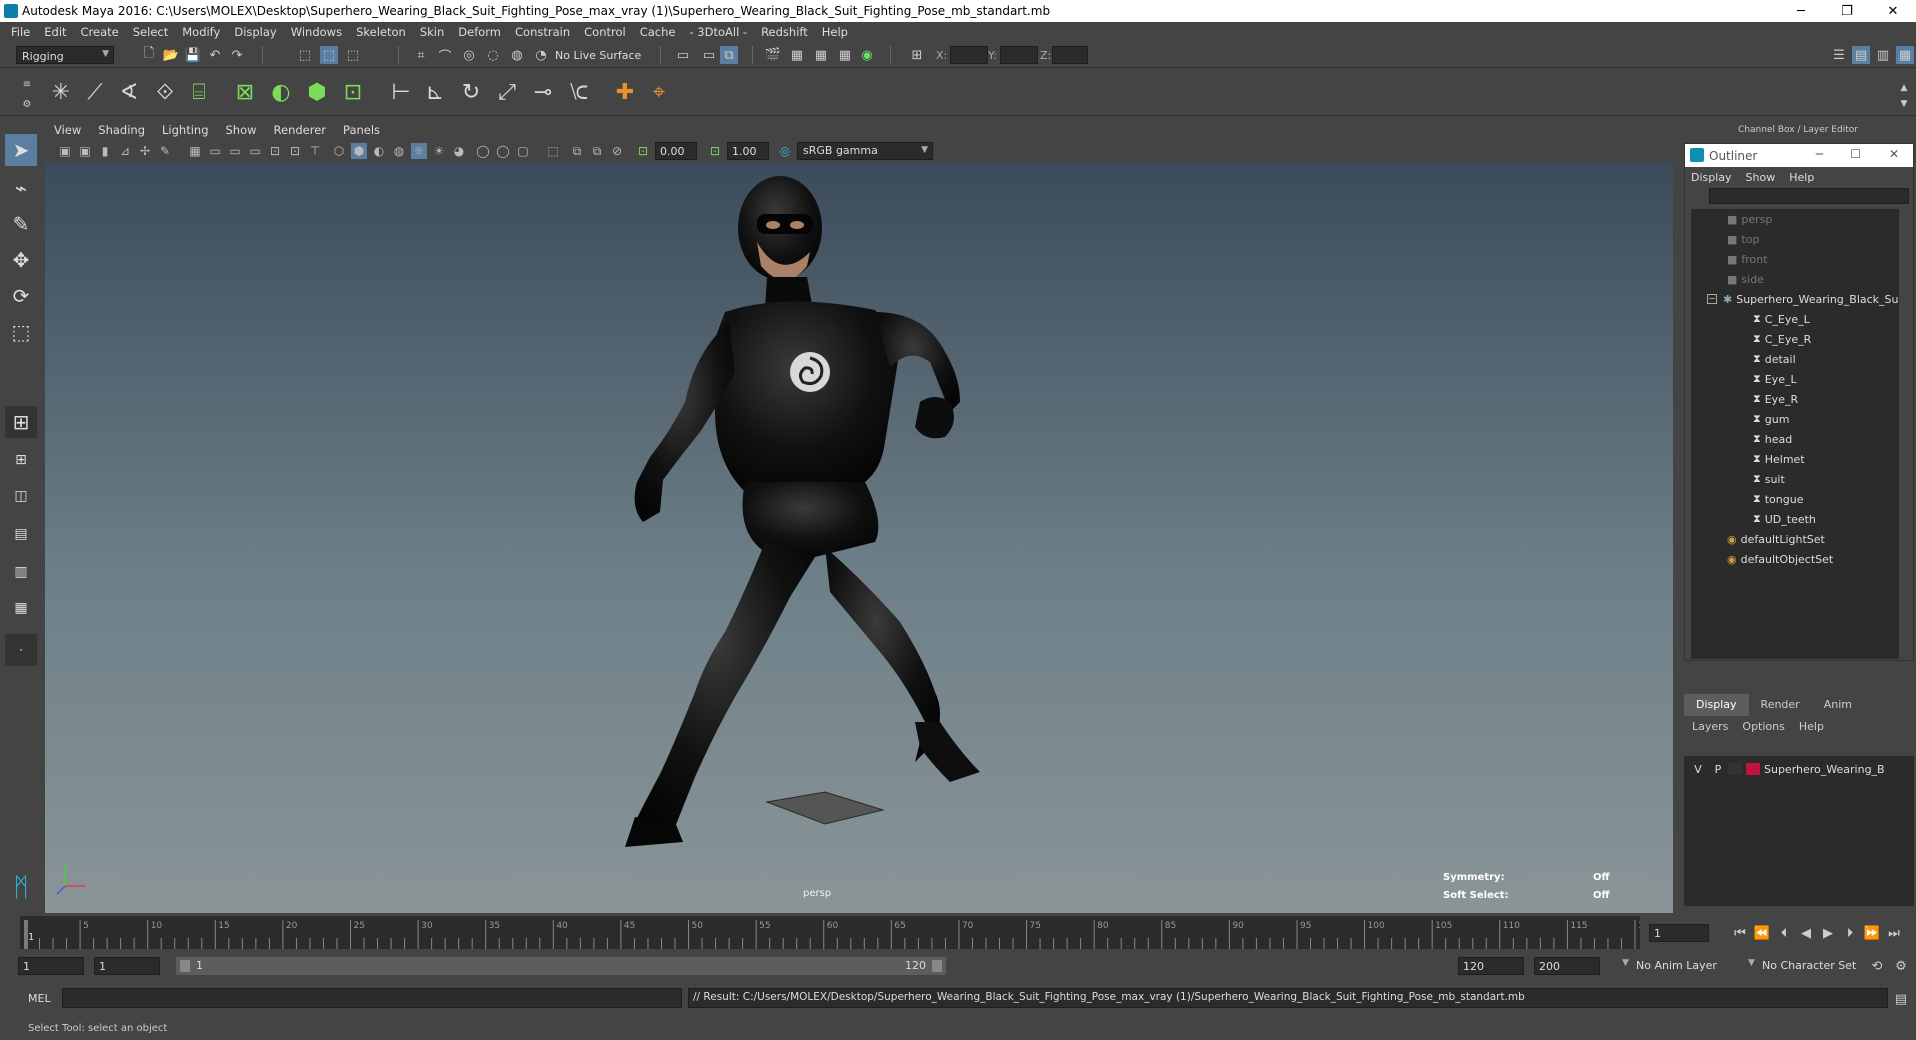 The width and height of the screenshot is (1916, 1040). I want to click on step-back-key-icon: ⏴, so click(1784, 933).